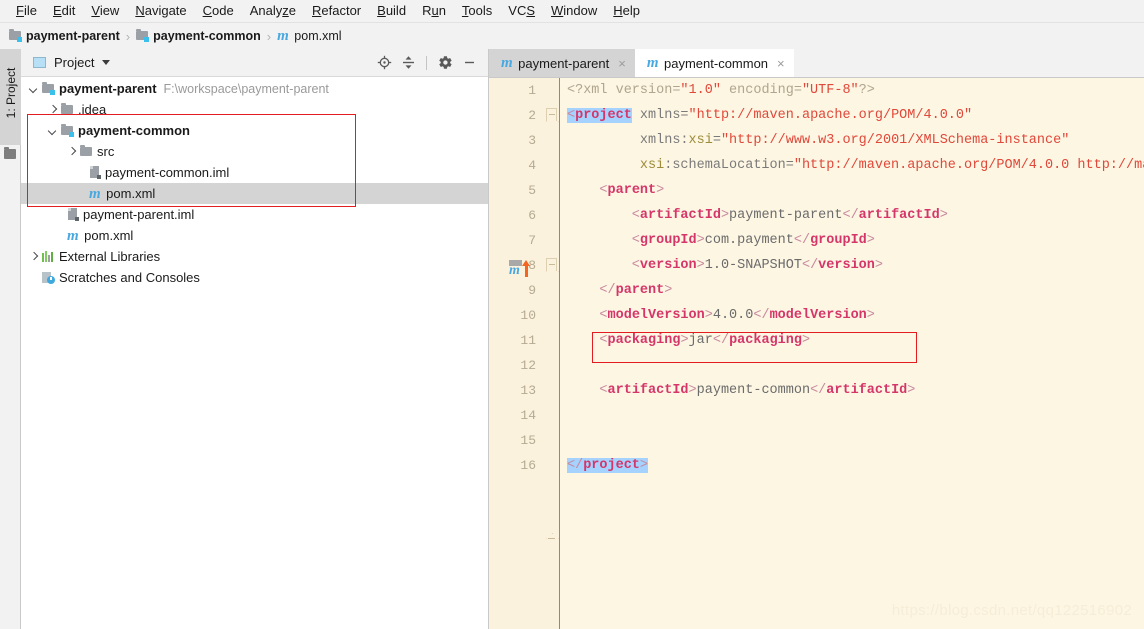 The width and height of the screenshot is (1144, 629). Describe the element at coordinates (26, 11) in the screenshot. I see `menu-item-file: File` at that location.